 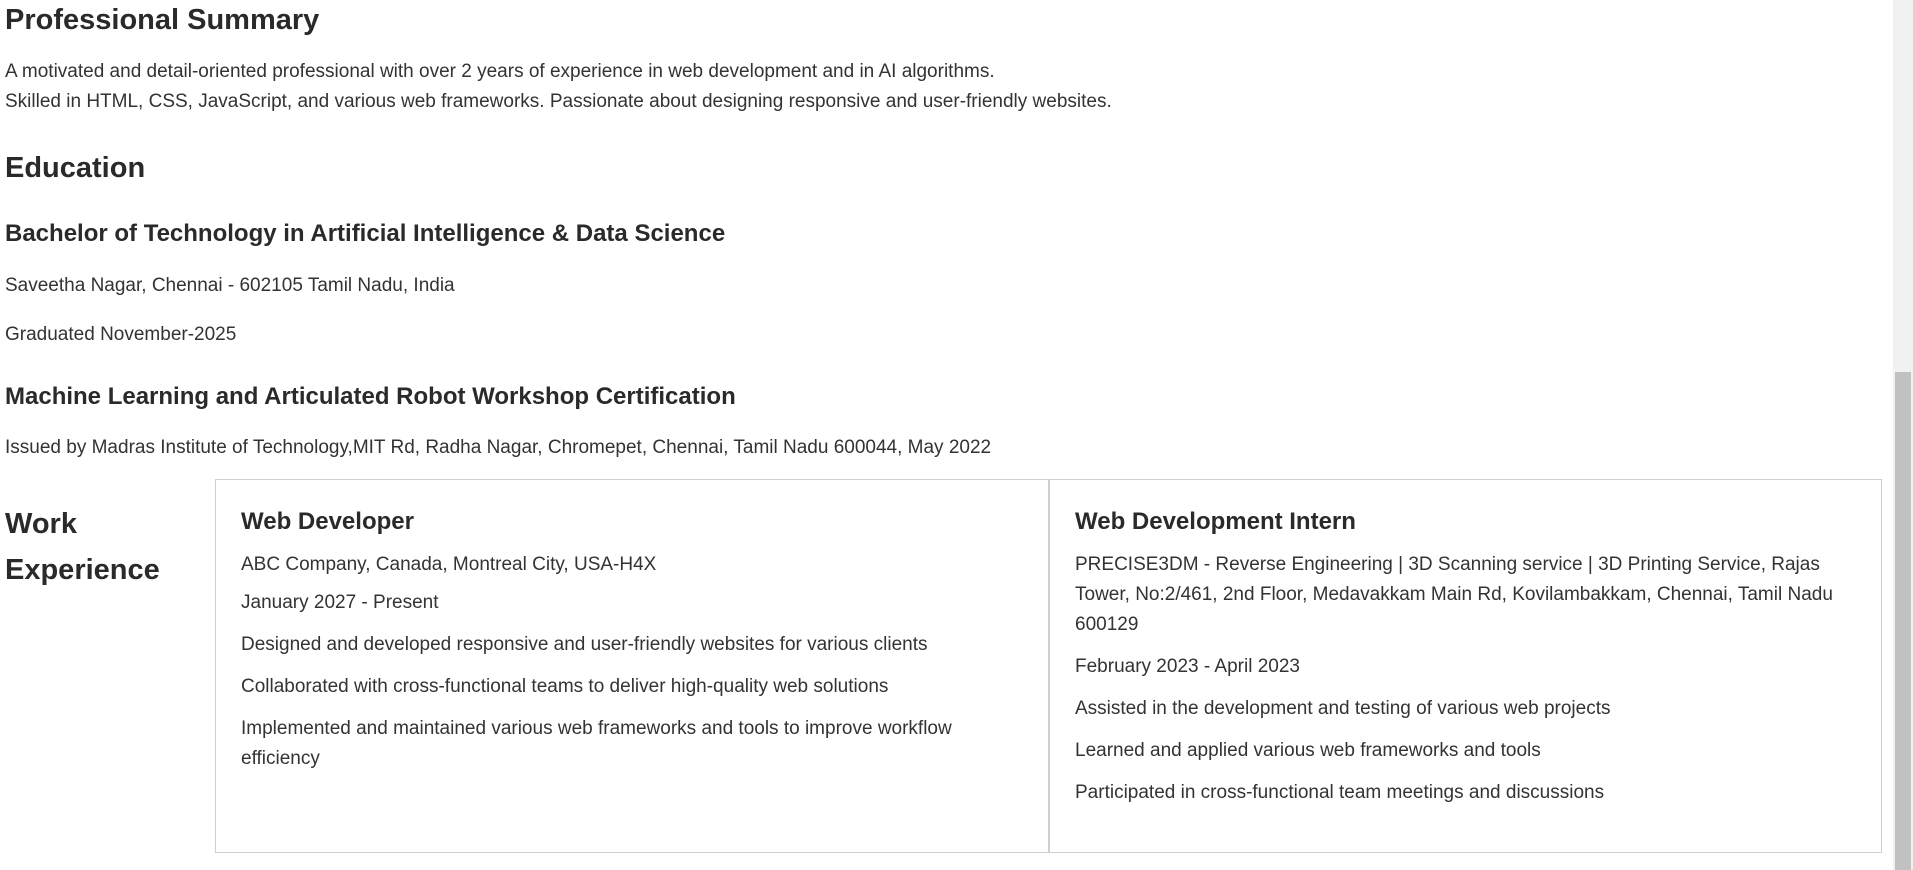 What do you see at coordinates (340, 602) in the screenshot?
I see `job-dates: January 2027 - Present` at bounding box center [340, 602].